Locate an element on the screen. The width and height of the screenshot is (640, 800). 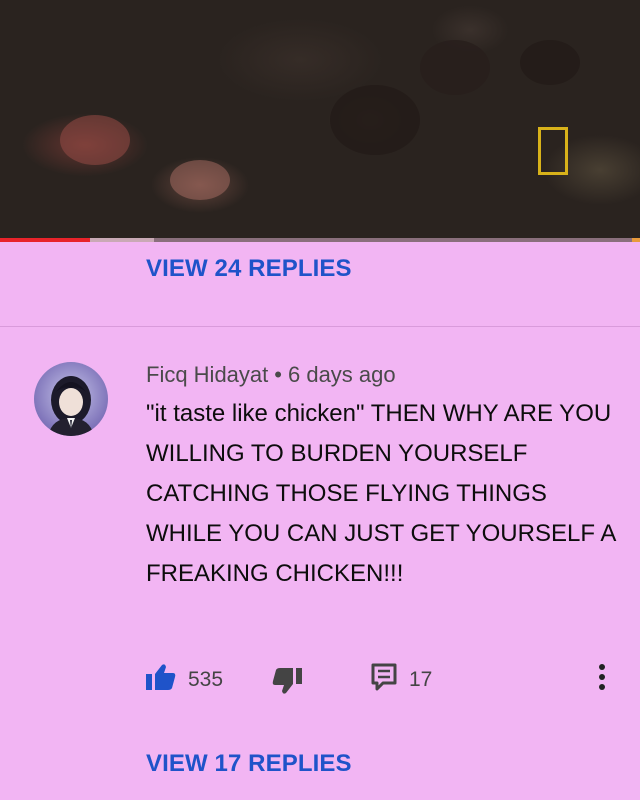
view-comment-replies-button: VIEW 17 REPLIES is located at coordinates (249, 764).